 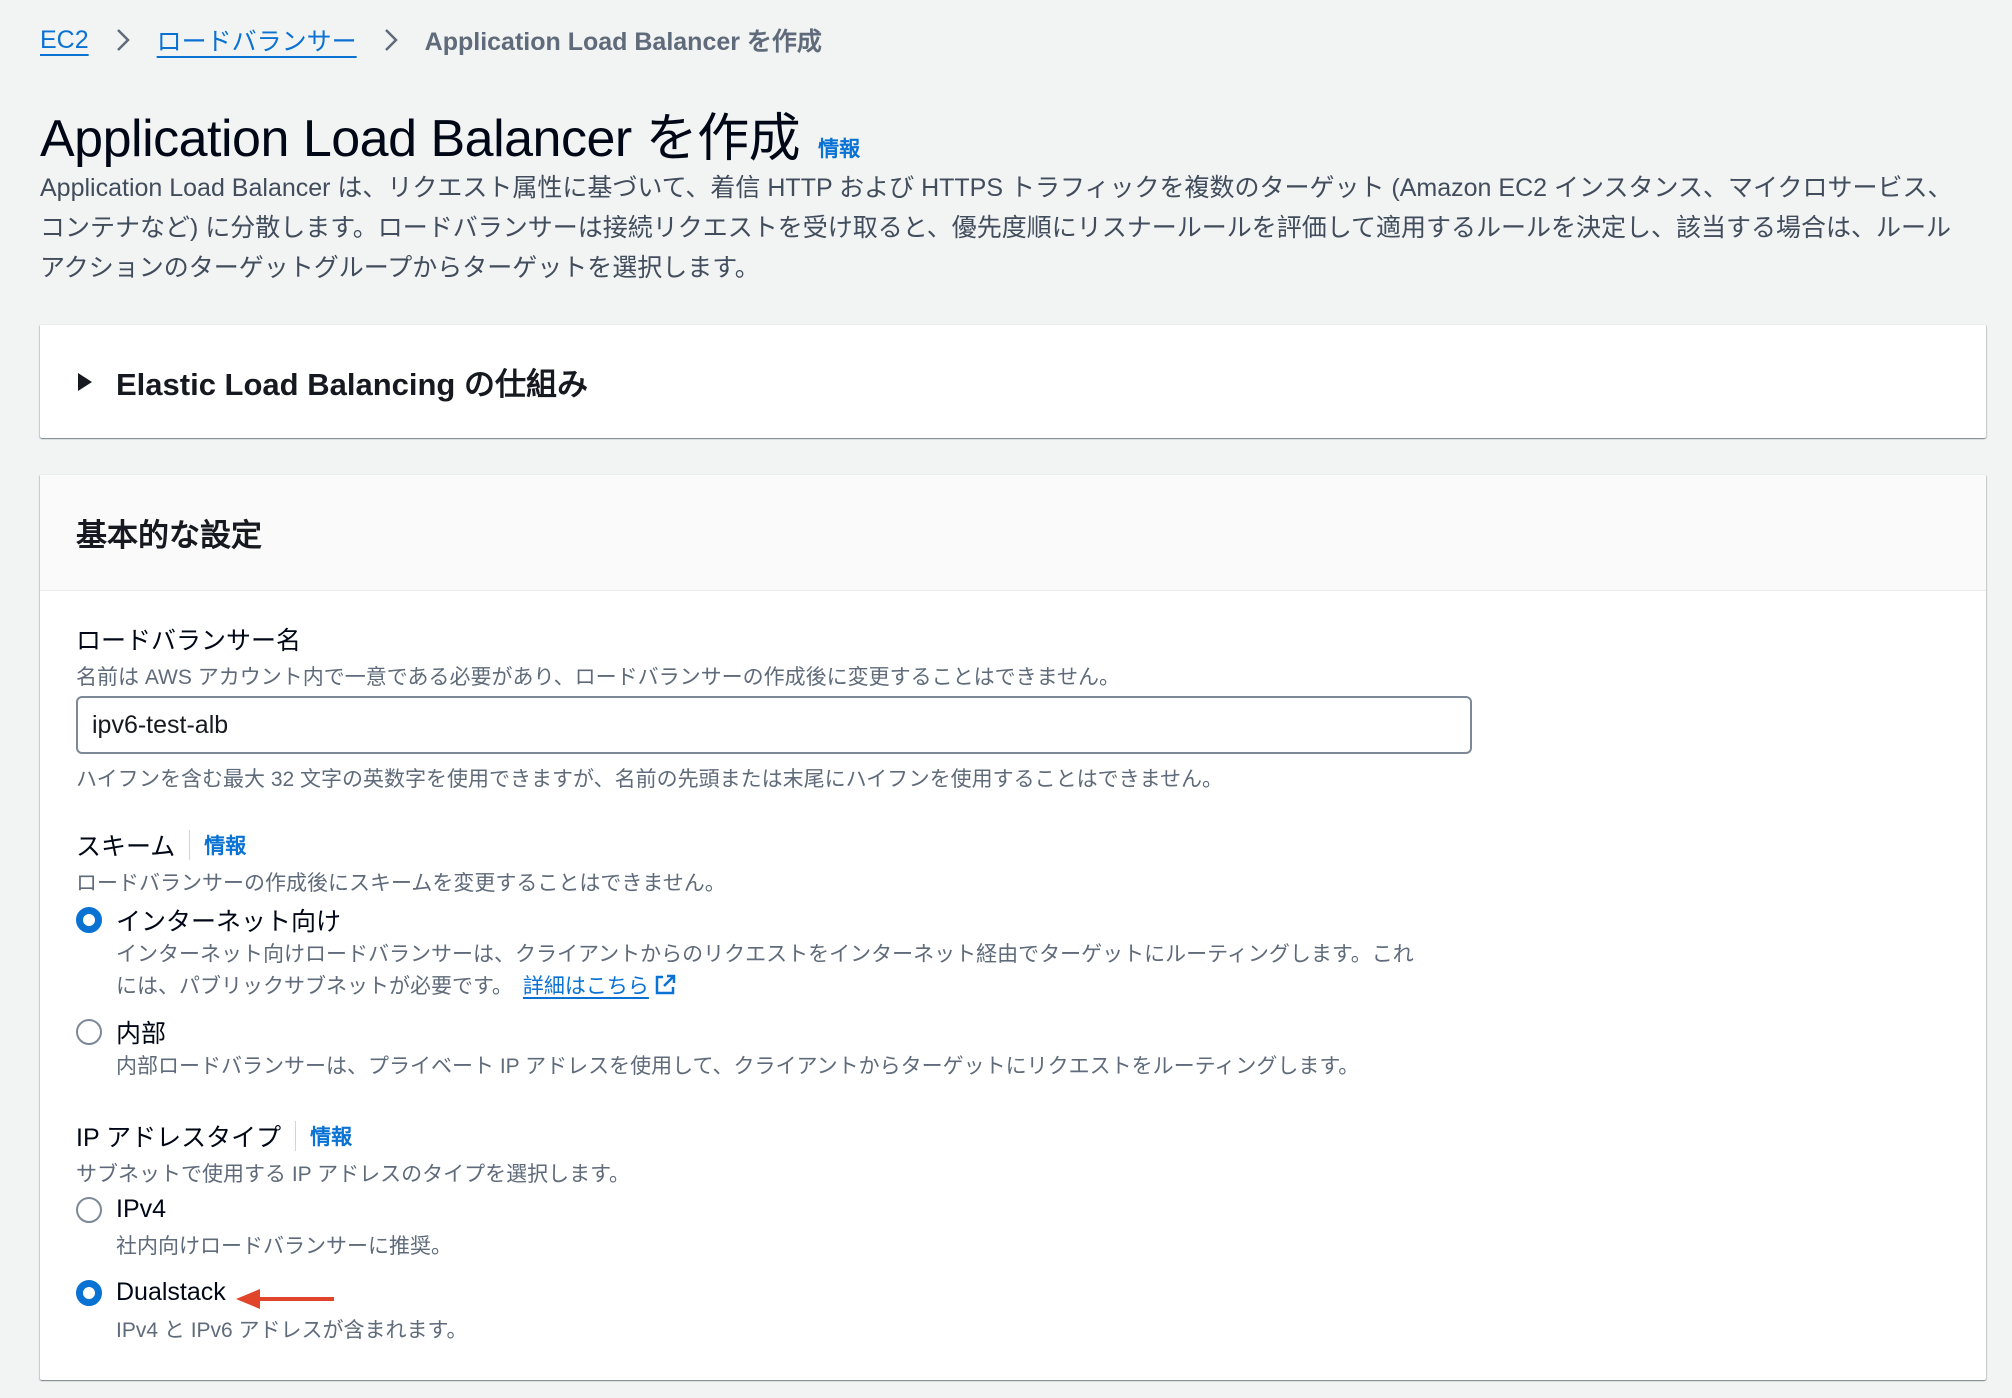 What do you see at coordinates (64, 40) in the screenshot?
I see `breadcrumb-ec2-link: EC2` at bounding box center [64, 40].